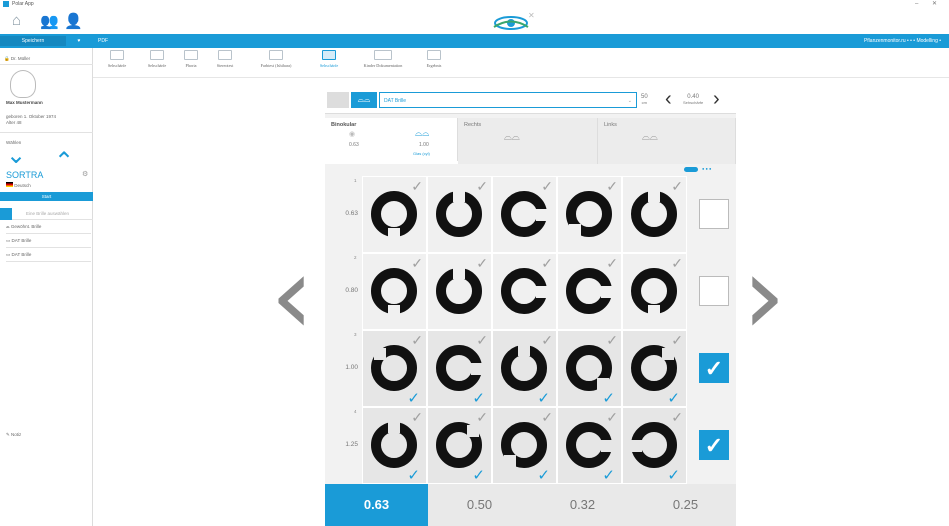 The image size is (949, 526). I want to click on acuity-bar: 0.63 0.50 0.32 0.25, so click(530, 505).